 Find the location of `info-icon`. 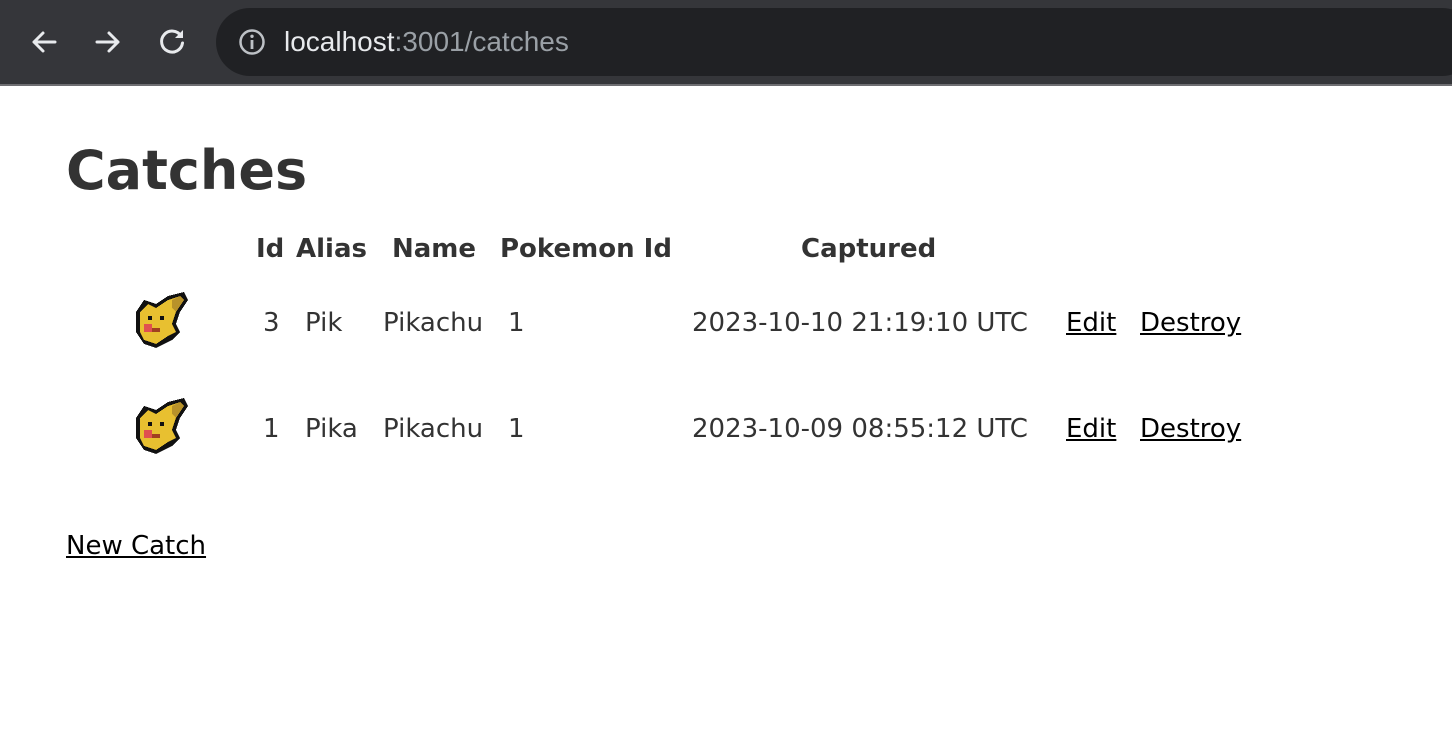

info-icon is located at coordinates (252, 42).